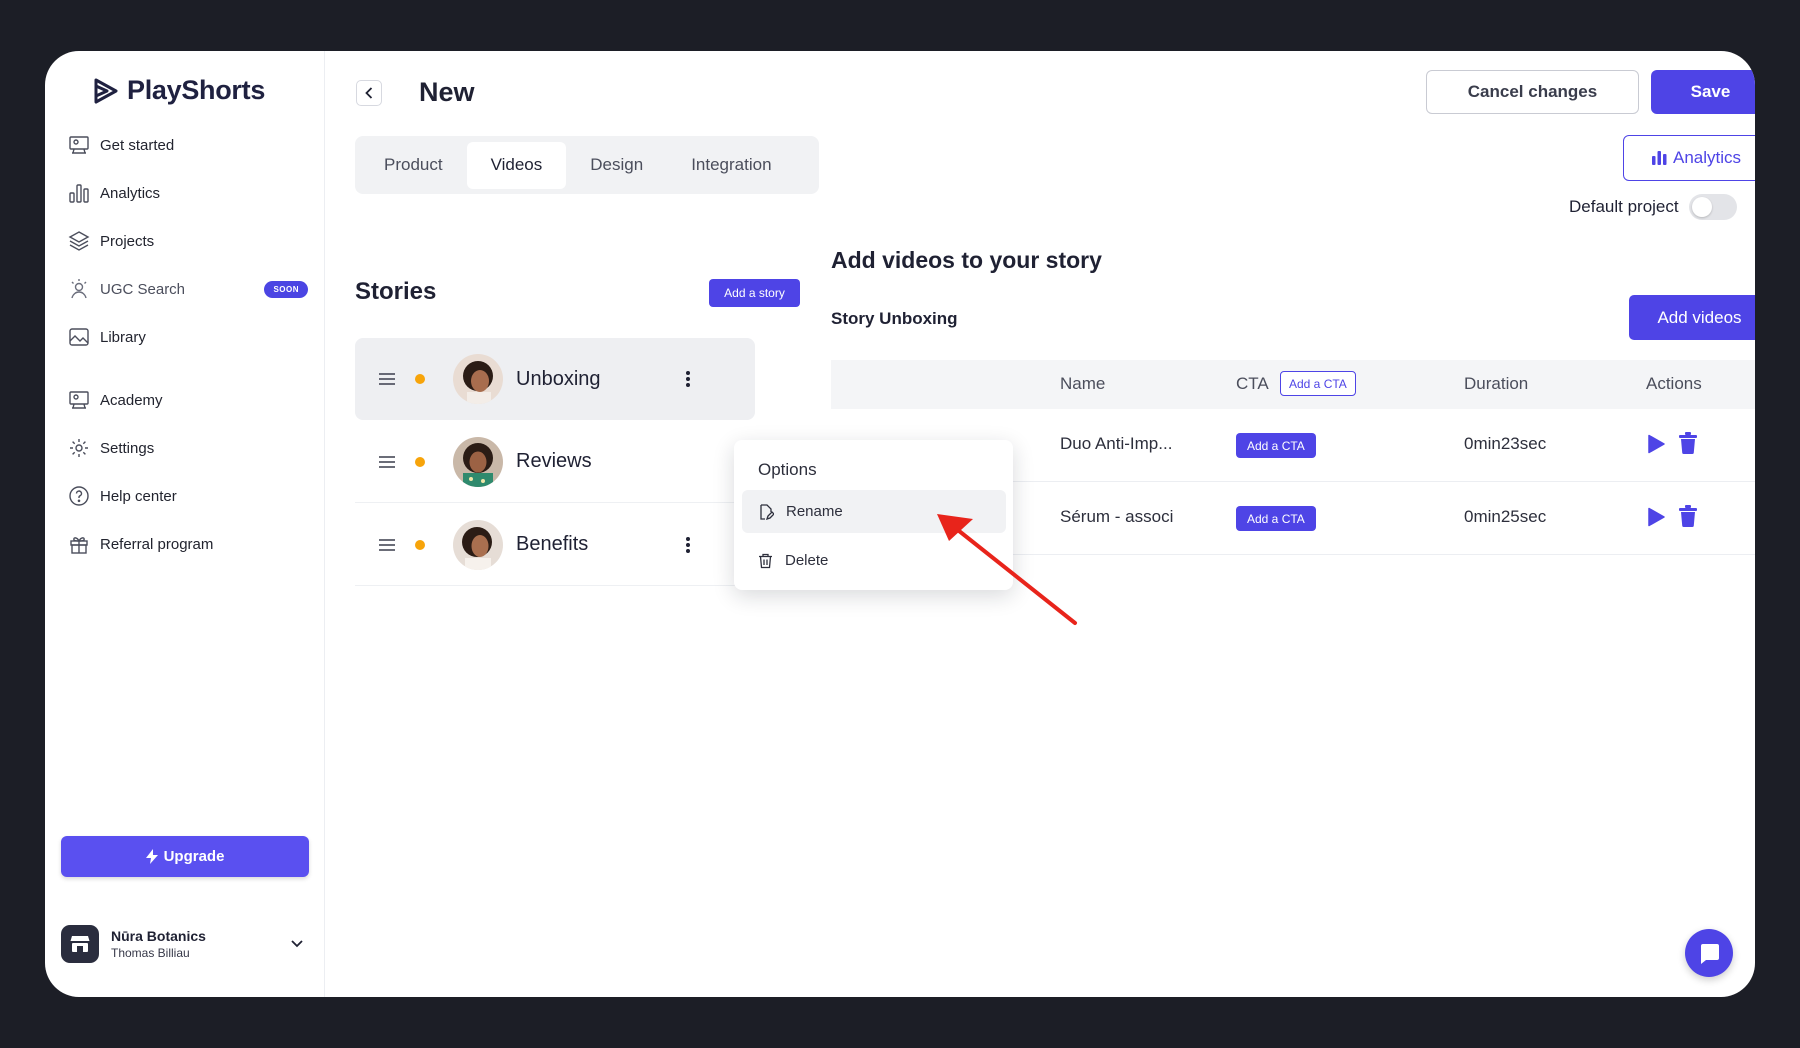 This screenshot has height=1048, width=1800. What do you see at coordinates (79, 337) in the screenshot?
I see `image-icon` at bounding box center [79, 337].